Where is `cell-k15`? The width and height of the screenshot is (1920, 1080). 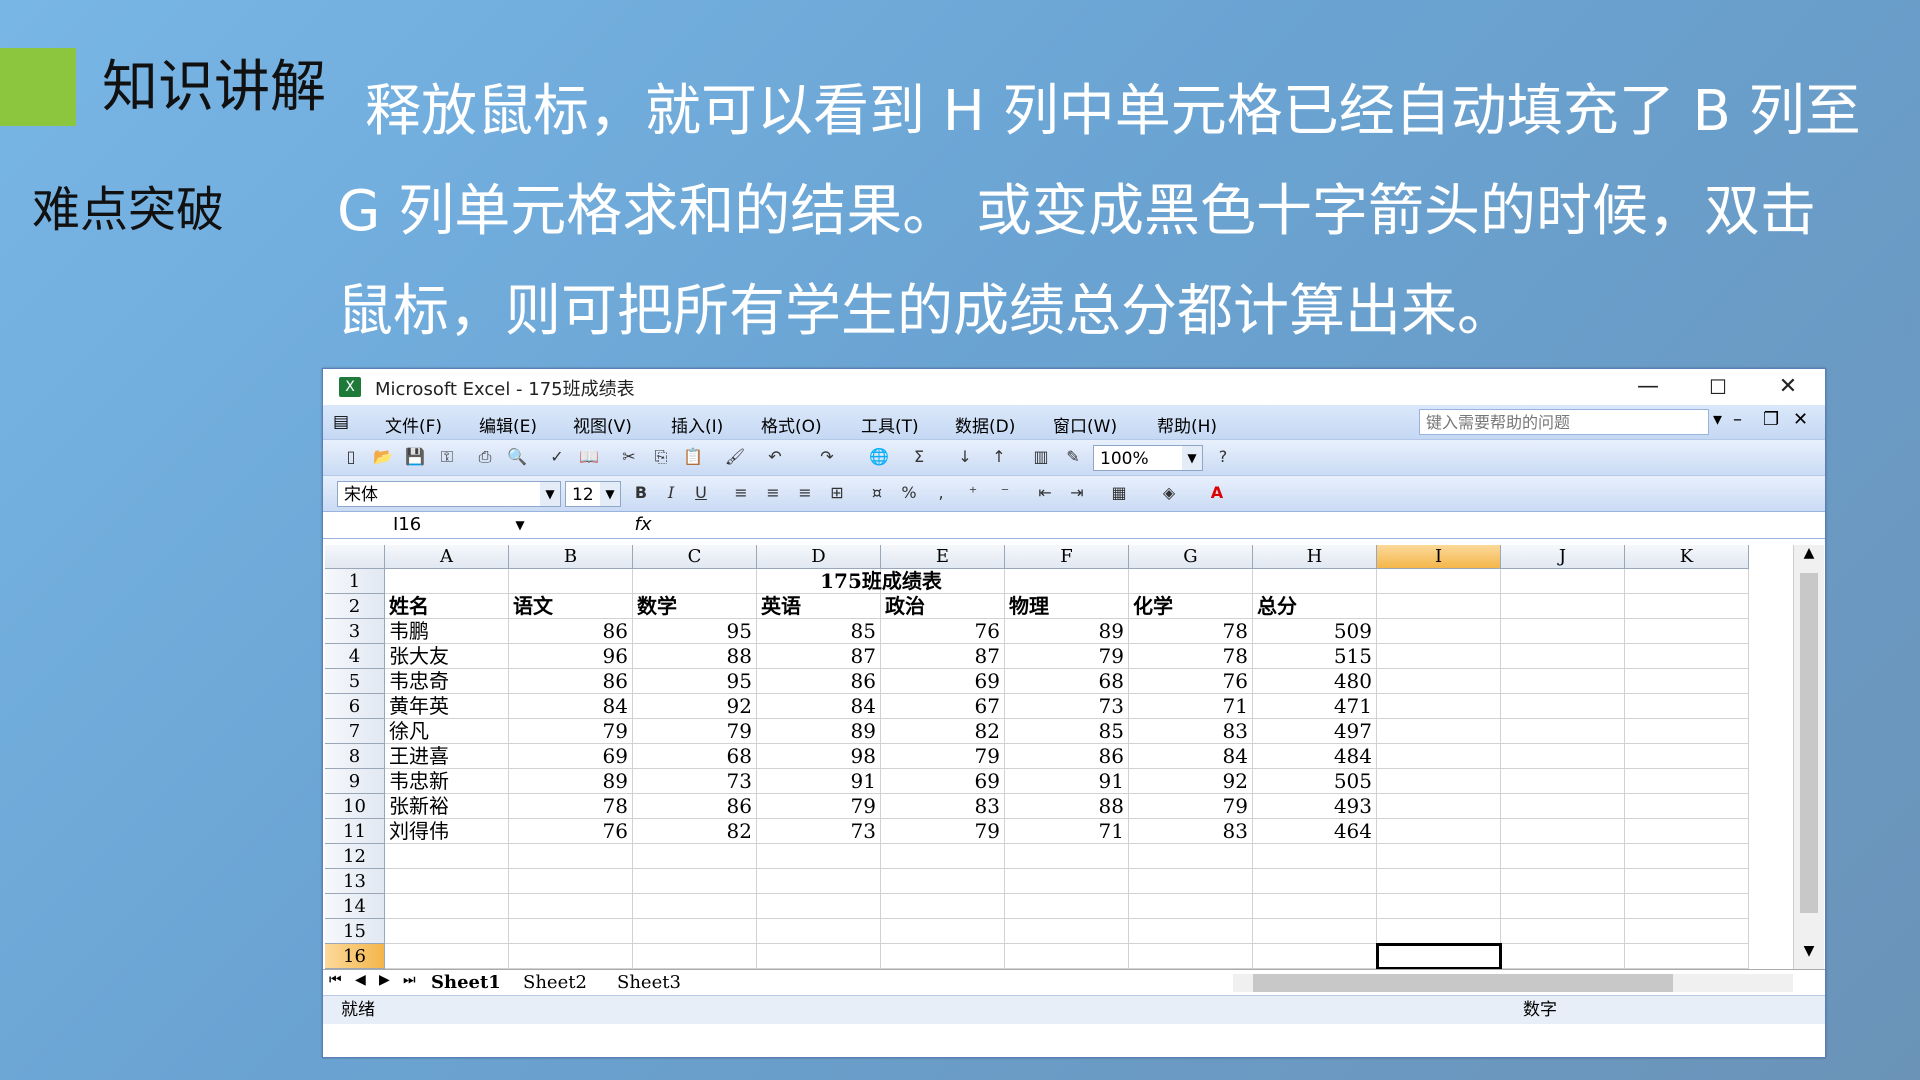 cell-k15 is located at coordinates (1687, 931).